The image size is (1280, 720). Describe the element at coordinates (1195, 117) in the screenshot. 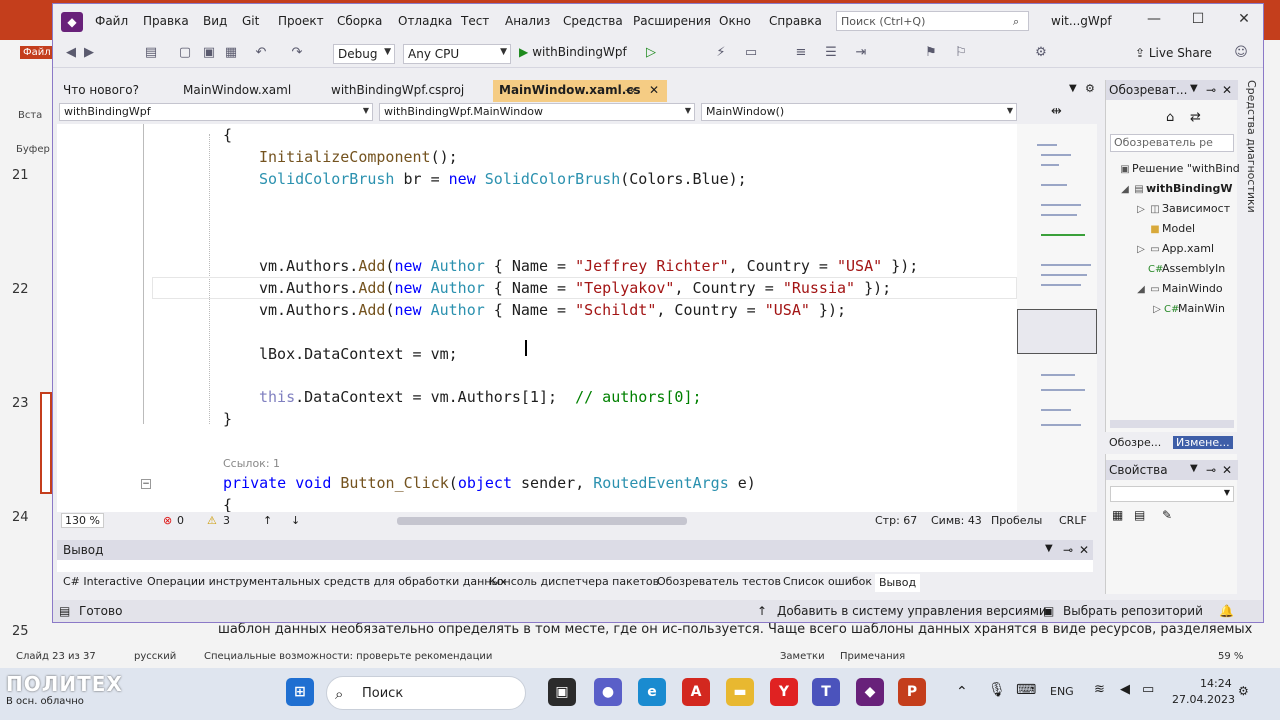

I see `switch-views-icon: ⇄` at that location.